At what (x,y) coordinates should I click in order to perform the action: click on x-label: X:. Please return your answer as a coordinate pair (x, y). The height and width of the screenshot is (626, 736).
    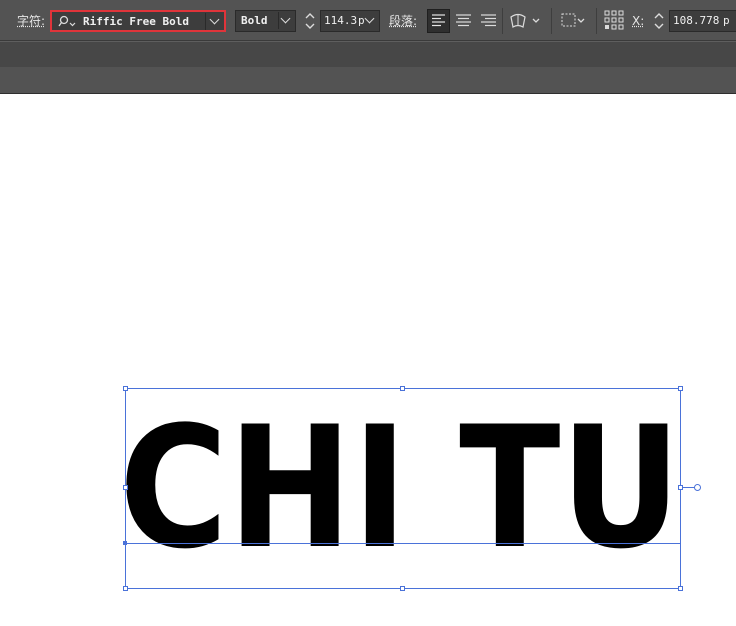
    Looking at the image, I should click on (638, 21).